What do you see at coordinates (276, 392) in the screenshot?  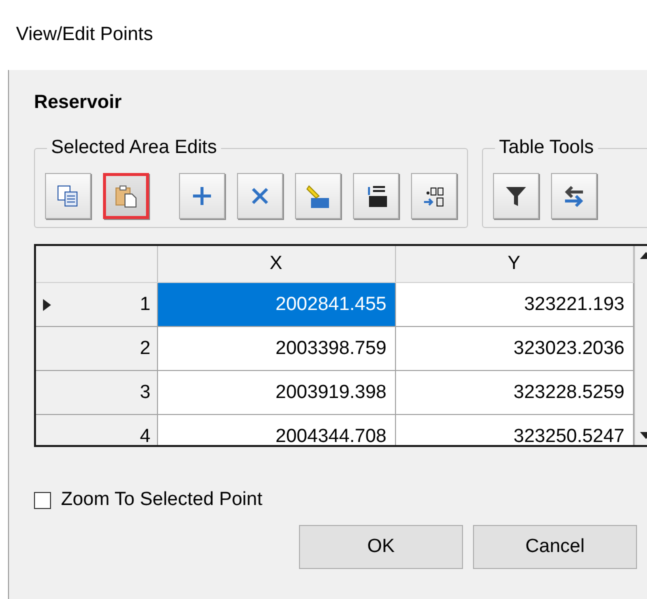 I see `table-cell: 2003919.398` at bounding box center [276, 392].